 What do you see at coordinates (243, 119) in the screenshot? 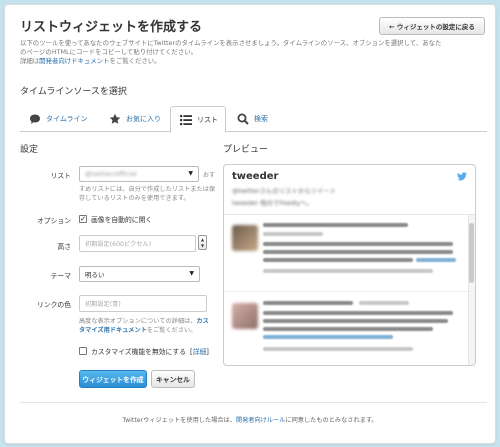
I see `search-icon` at bounding box center [243, 119].